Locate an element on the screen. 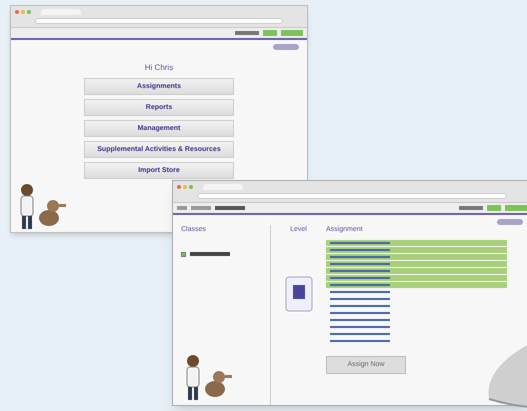 This screenshot has height=411, width=527. level-tile-icon is located at coordinates (298, 294).